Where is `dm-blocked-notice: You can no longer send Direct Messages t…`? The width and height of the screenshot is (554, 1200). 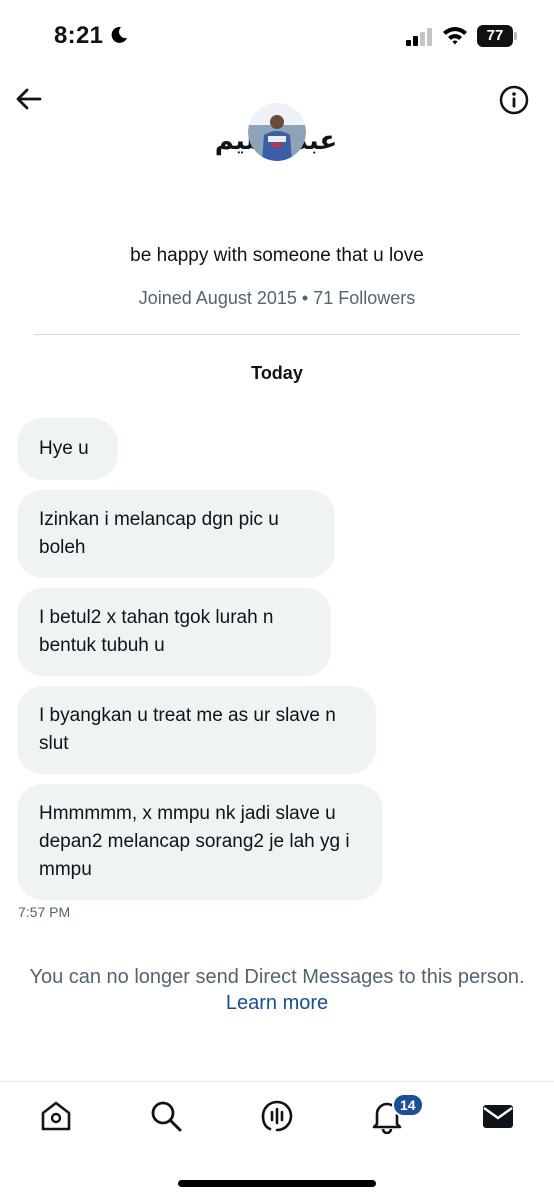
dm-blocked-notice: You can no longer send Direct Messages t… is located at coordinates (277, 977).